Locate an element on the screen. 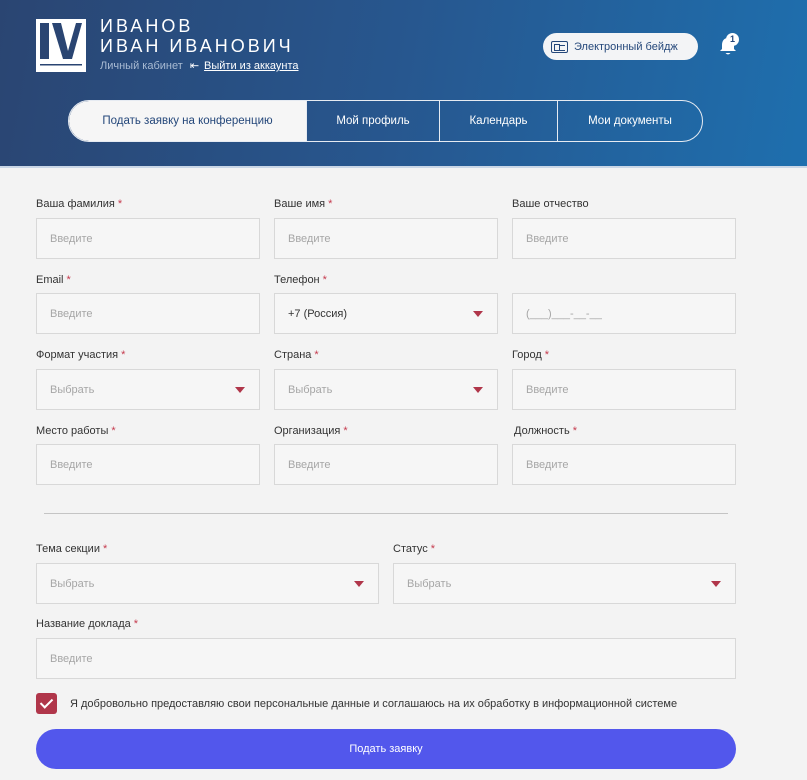 The width and height of the screenshot is (807, 780). phone-label-text: Телефон is located at coordinates (297, 280).